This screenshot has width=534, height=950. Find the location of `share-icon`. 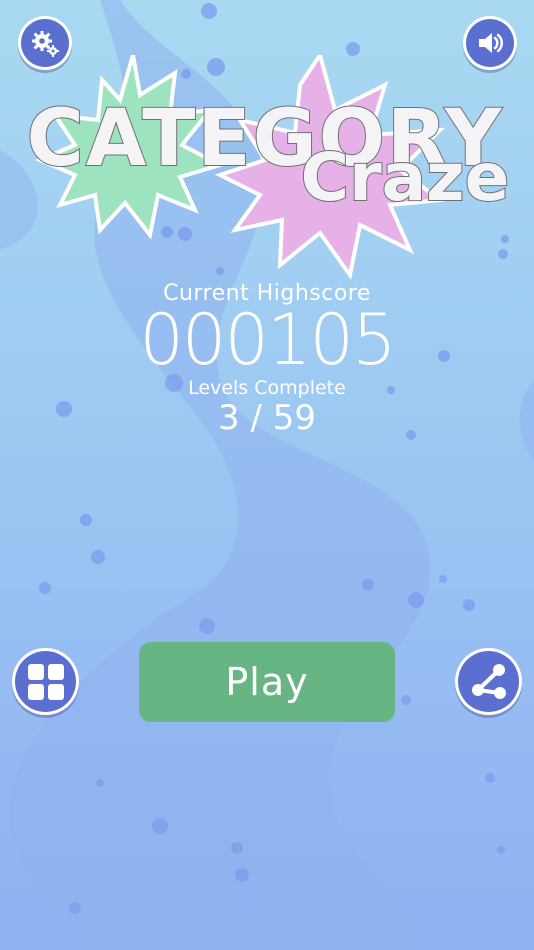

share-icon is located at coordinates (488, 681).